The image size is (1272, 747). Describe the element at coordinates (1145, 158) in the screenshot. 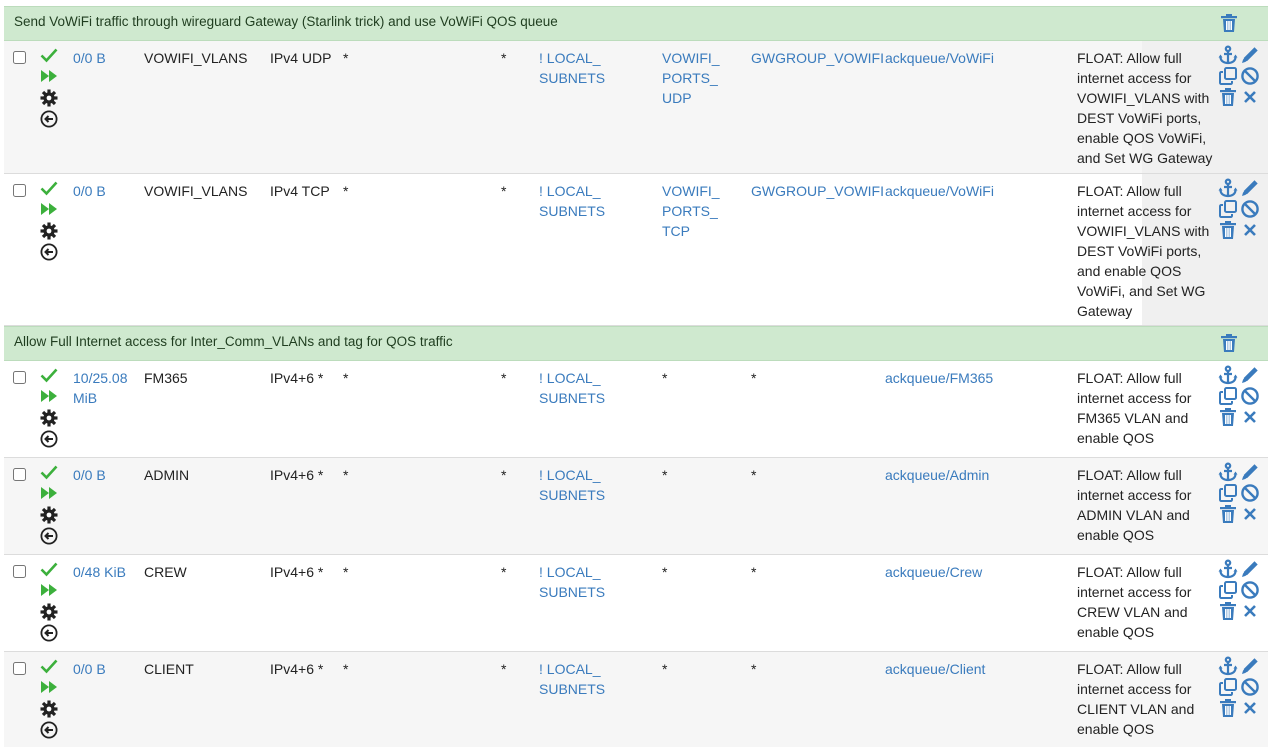

I see `description-line: and Set WG Gateway` at that location.